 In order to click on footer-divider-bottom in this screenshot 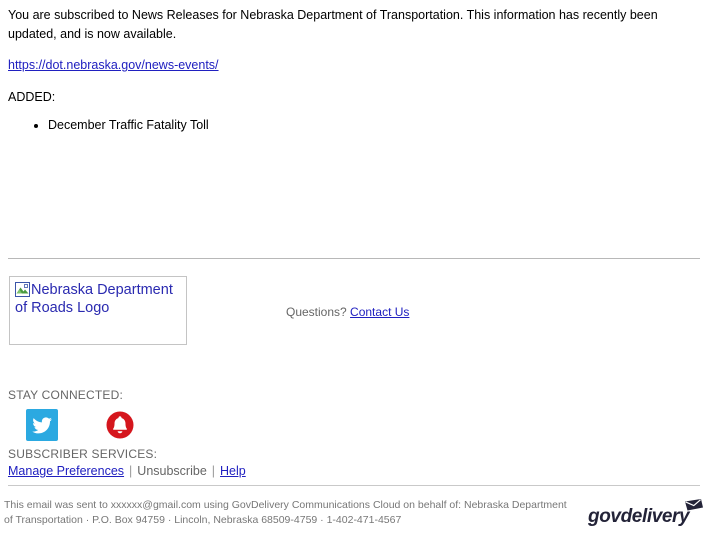, I will do `click(354, 485)`.